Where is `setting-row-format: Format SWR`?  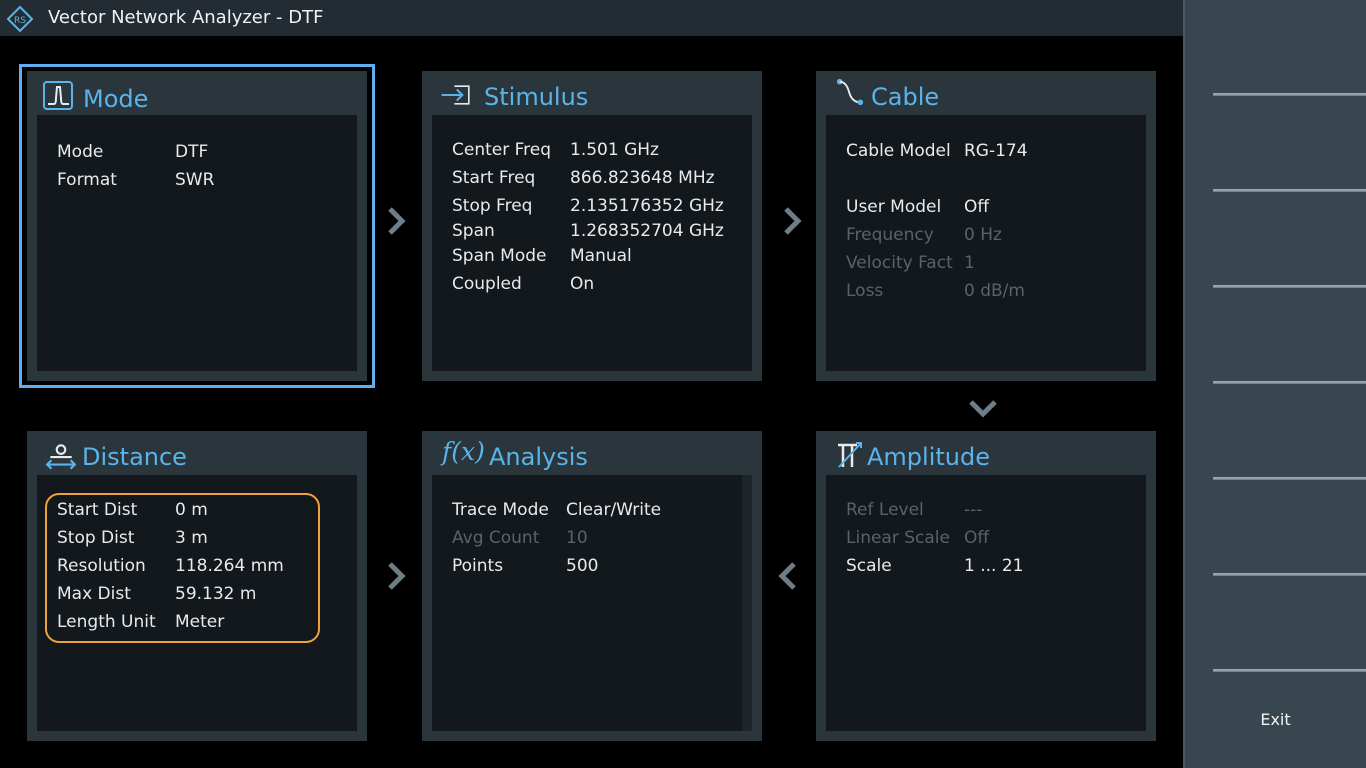
setting-row-format: Format SWR is located at coordinates (207, 180).